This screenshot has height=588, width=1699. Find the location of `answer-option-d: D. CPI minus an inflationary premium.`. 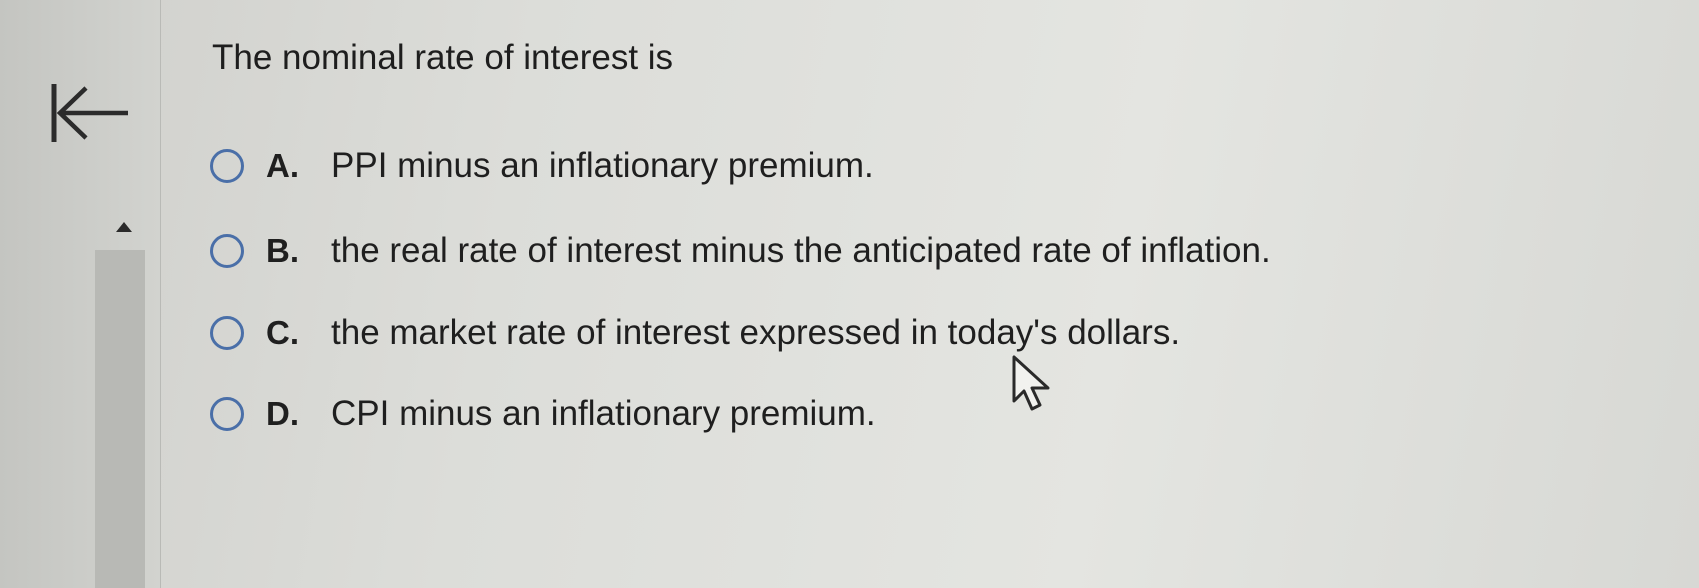

answer-option-d: D. CPI minus an inflationary premium. is located at coordinates (543, 414).